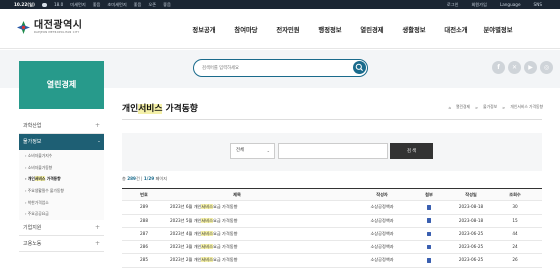 The width and height of the screenshot is (560, 272). Describe the element at coordinates (498, 29) in the screenshot. I see `nav-item-by-field: 분야별정보` at that location.